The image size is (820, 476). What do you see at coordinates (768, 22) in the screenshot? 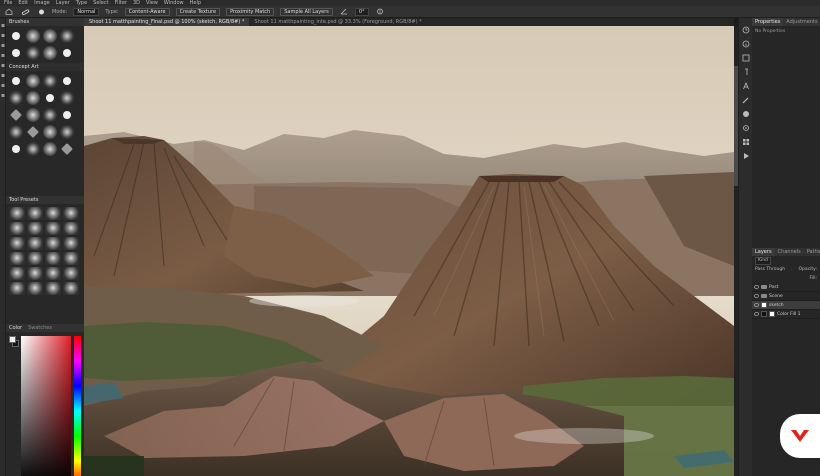
I see `tab-properties: Properties` at bounding box center [768, 22].